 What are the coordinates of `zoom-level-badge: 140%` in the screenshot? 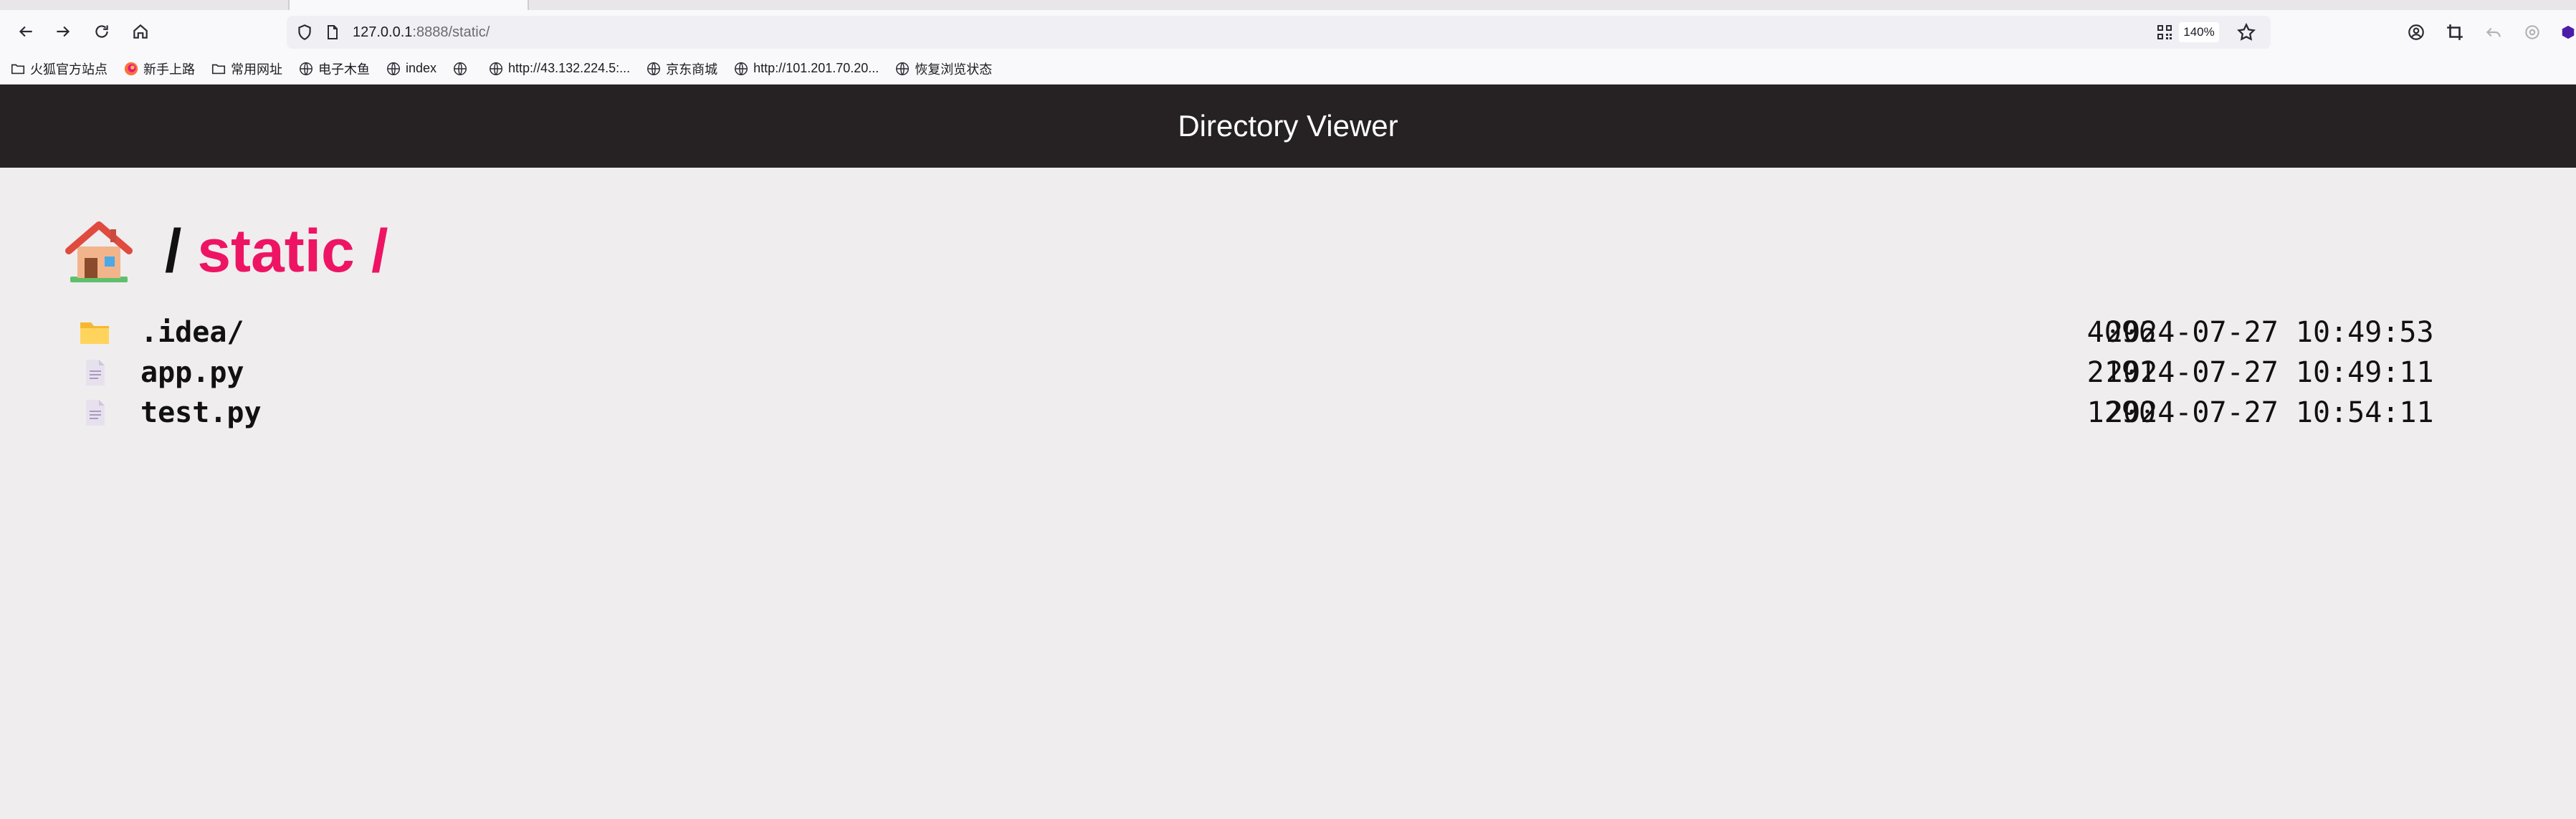 It's located at (2199, 32).